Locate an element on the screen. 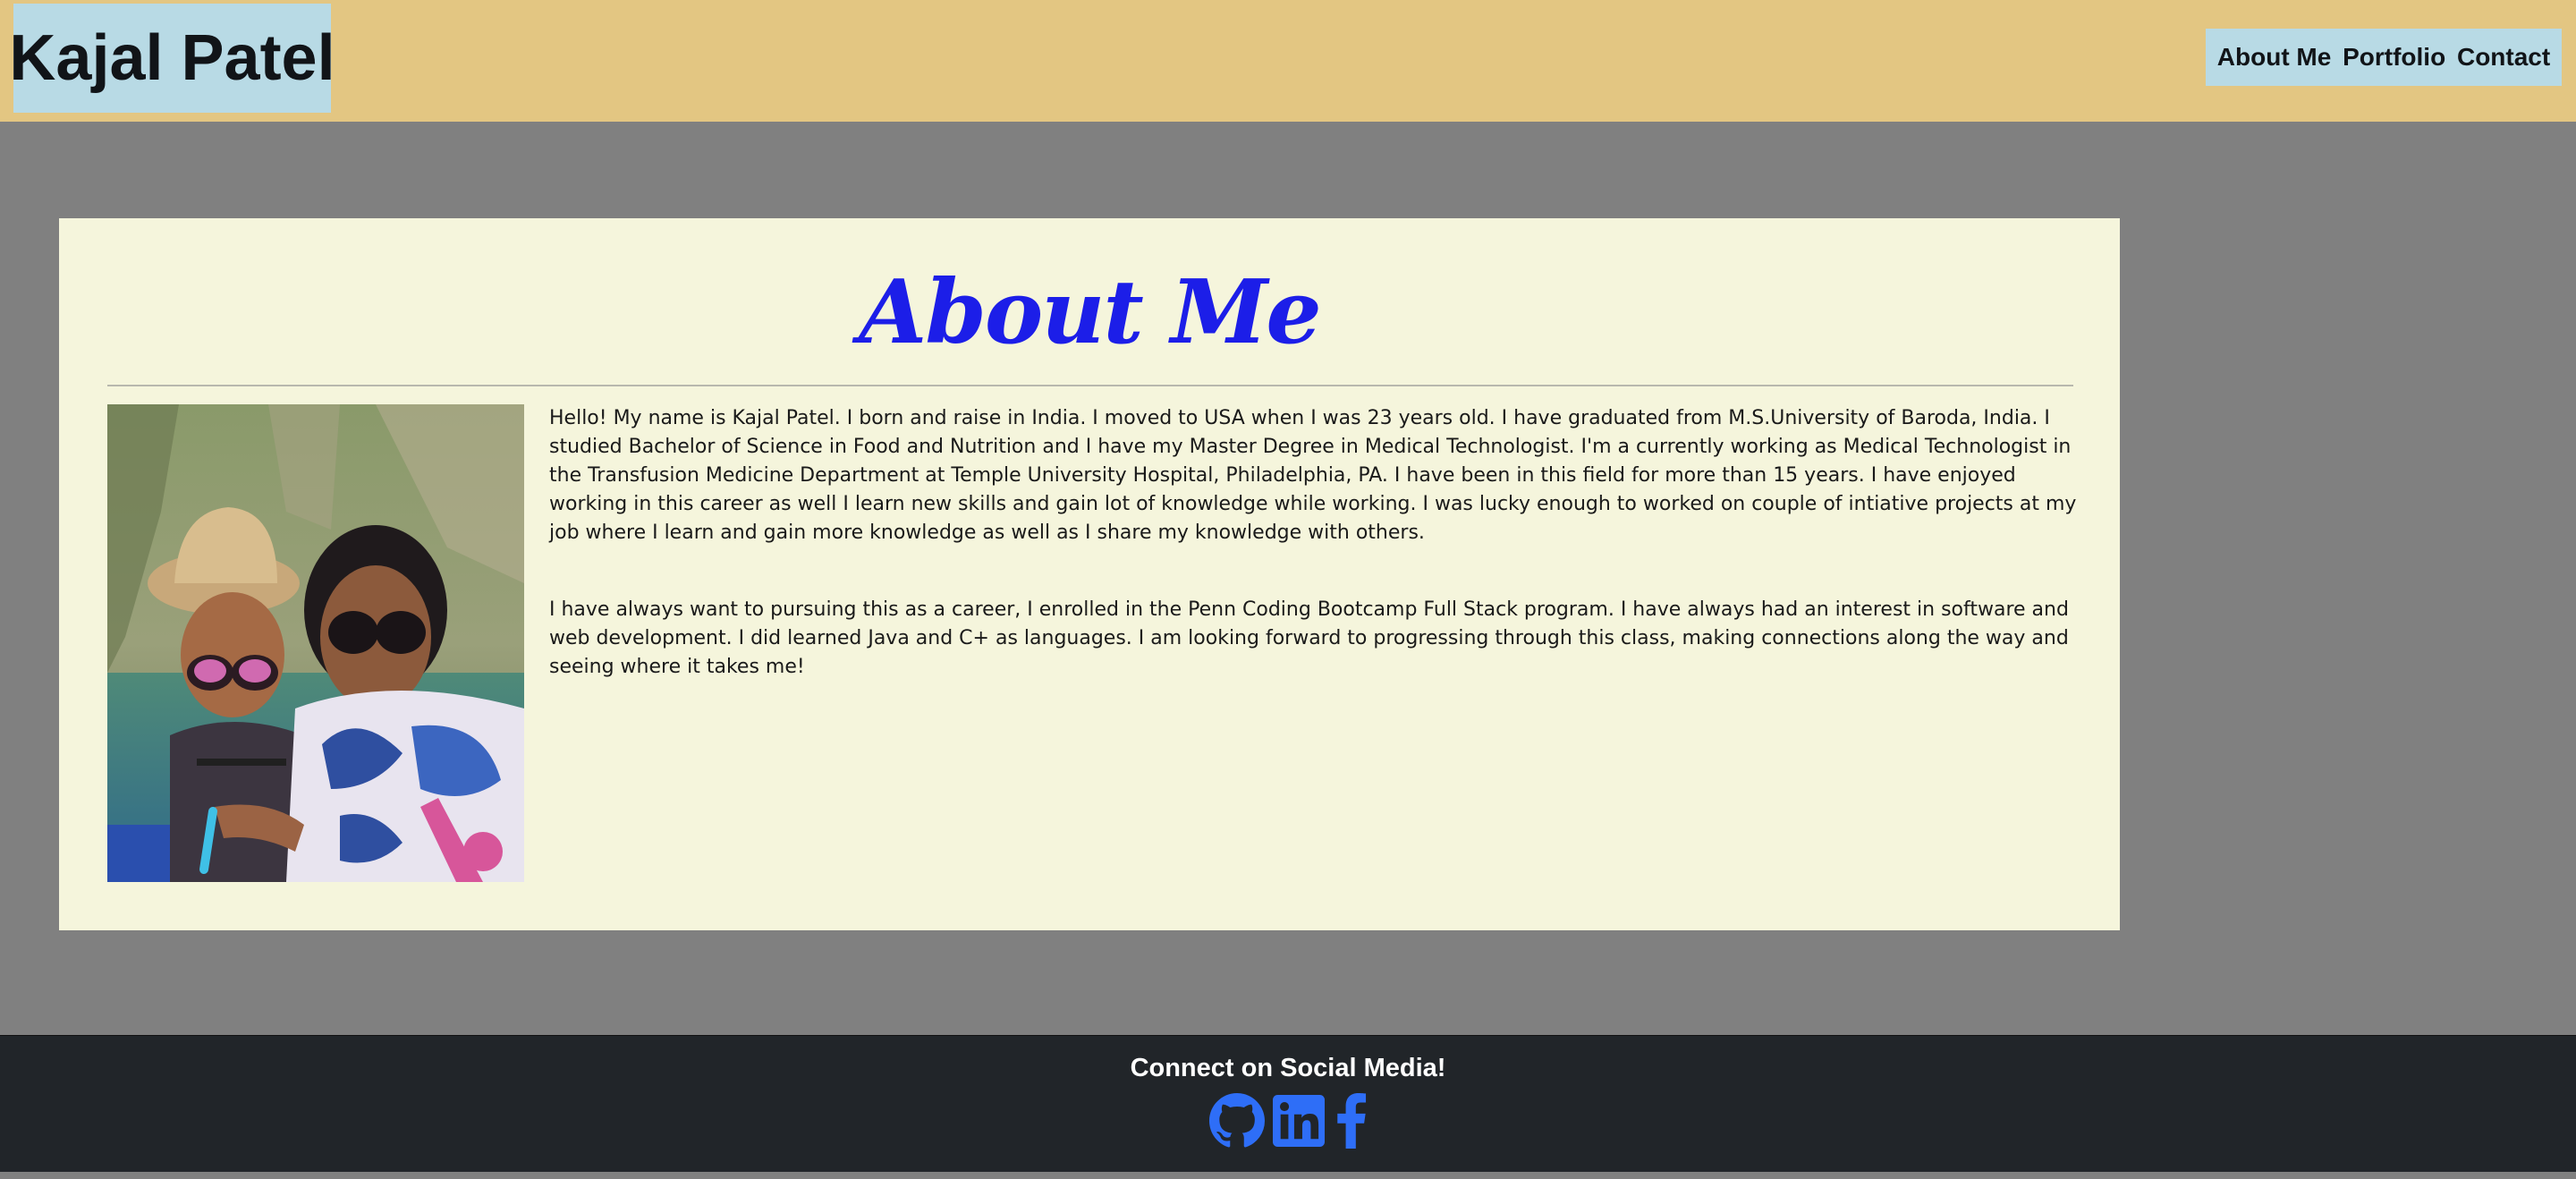 The image size is (2576, 1179). site-brand: Kajal Patel is located at coordinates (172, 58).